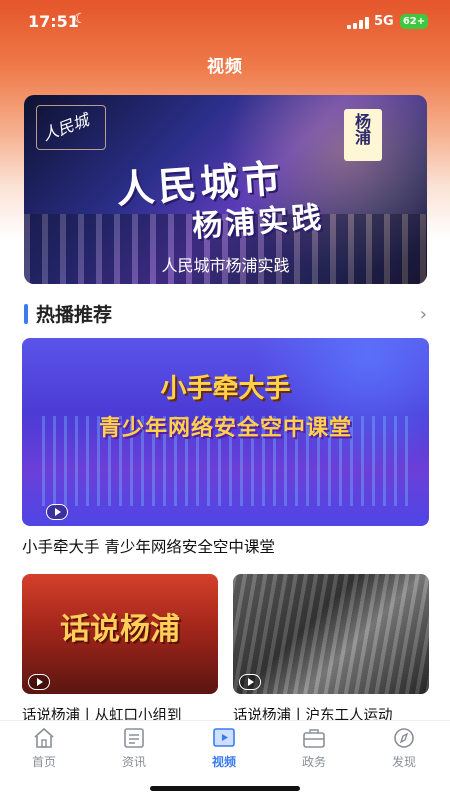 This screenshot has height=800, width=450. I want to click on tab-video: 视频, so click(224, 748).